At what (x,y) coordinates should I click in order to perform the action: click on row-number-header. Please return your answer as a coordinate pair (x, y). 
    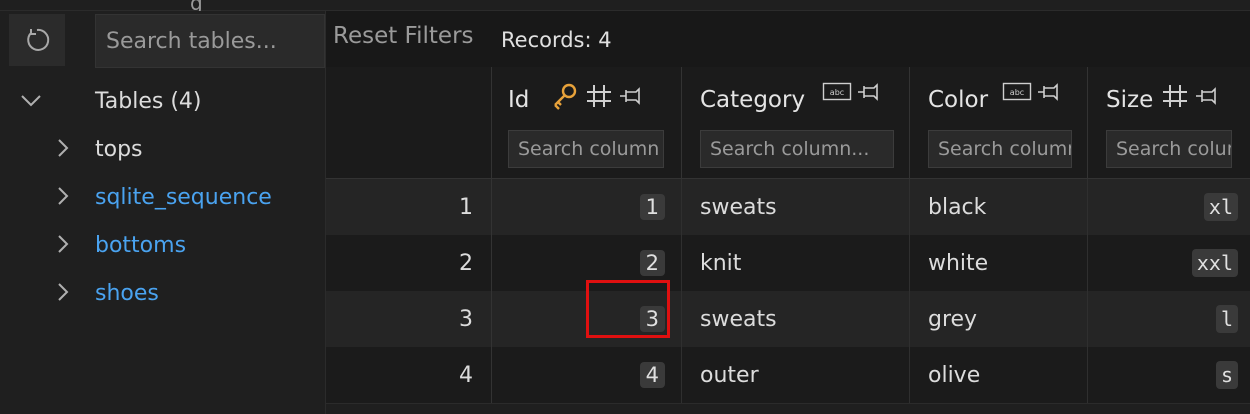
    Looking at the image, I should click on (409, 123).